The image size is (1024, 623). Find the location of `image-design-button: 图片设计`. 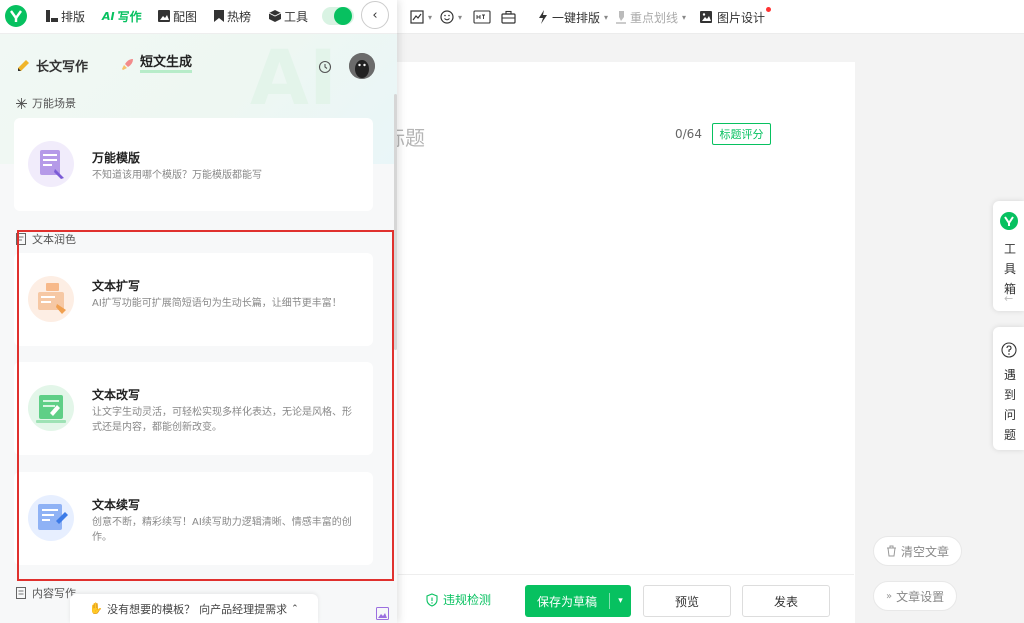

image-design-button: 图片设计 is located at coordinates (735, 17).